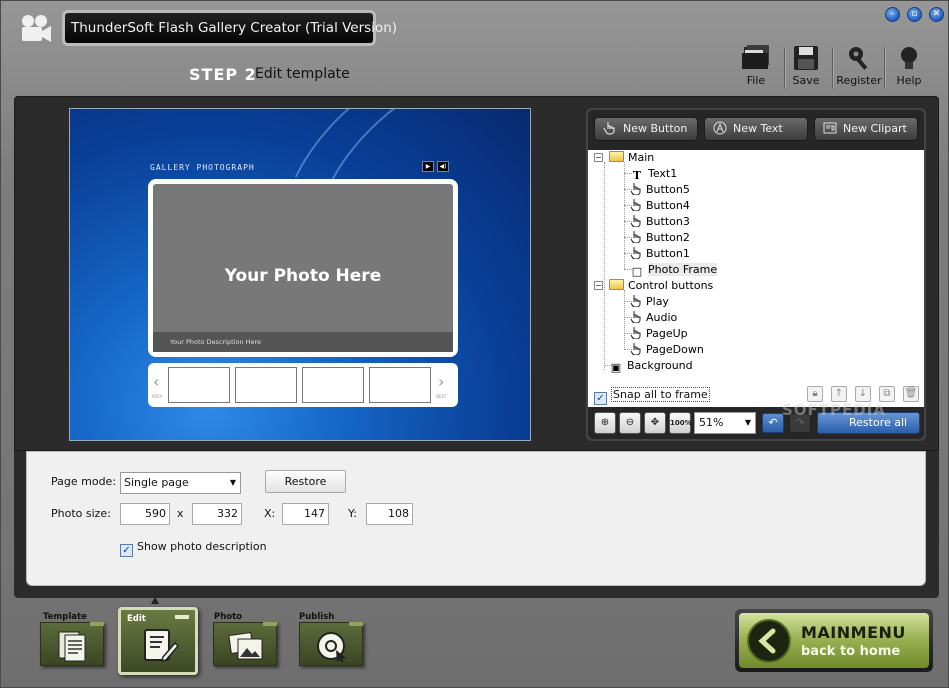  I want to click on lightbulb-icon, so click(909, 58).